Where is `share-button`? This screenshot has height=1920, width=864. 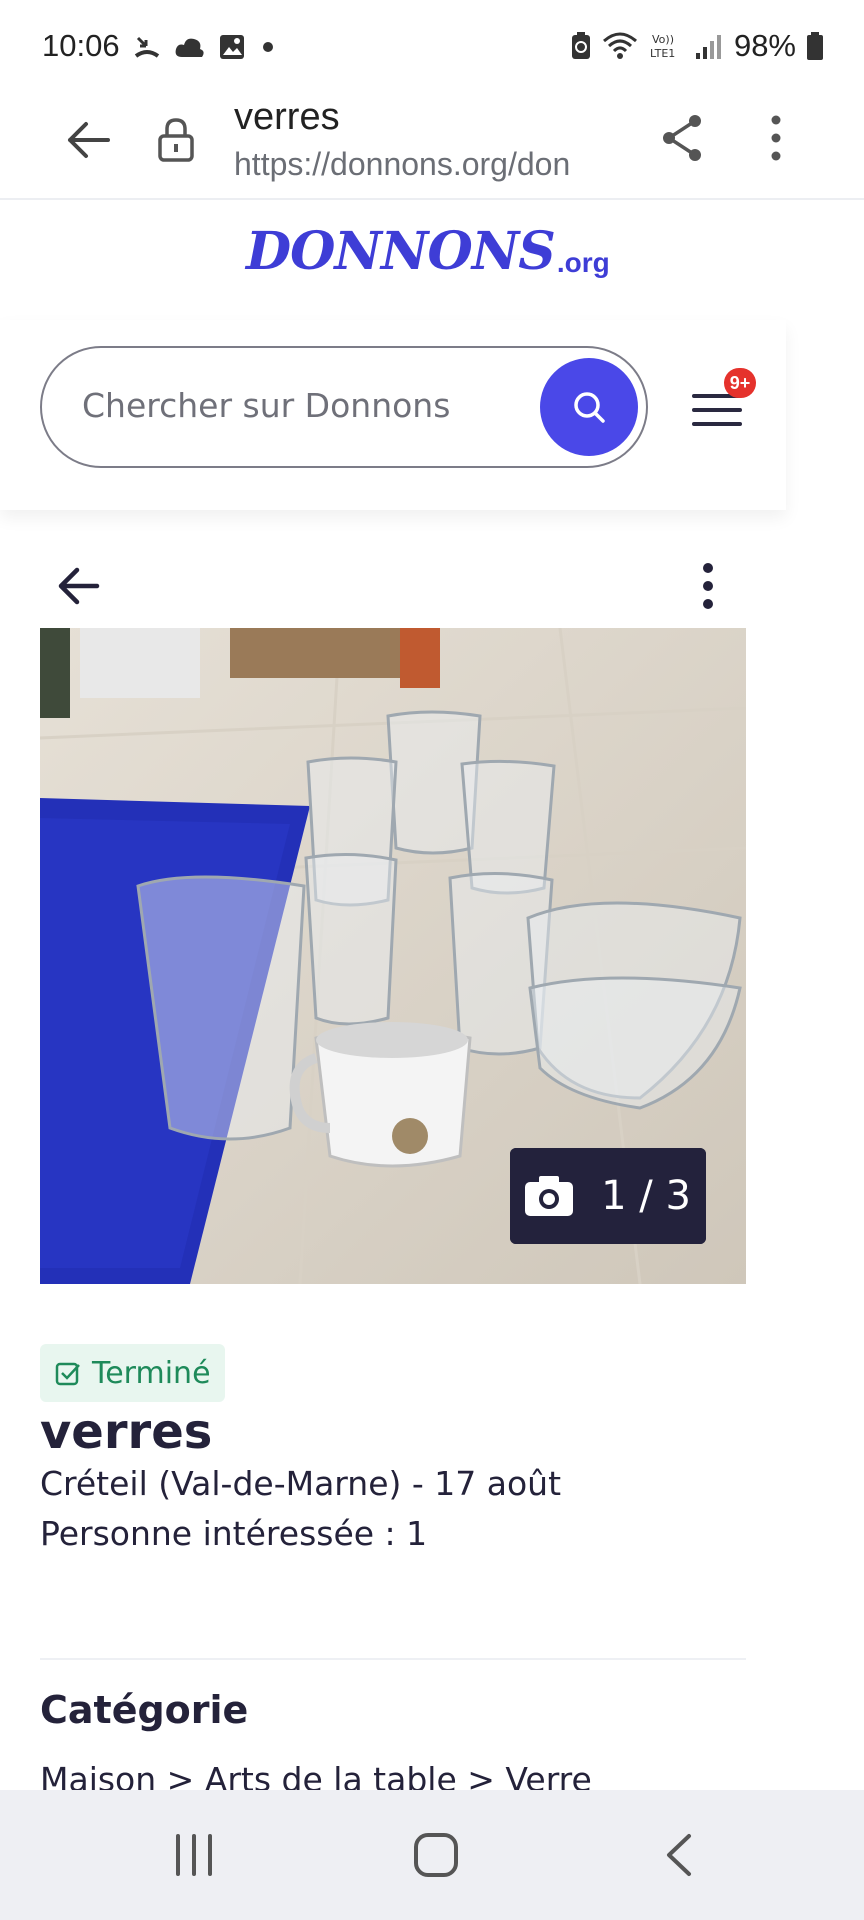
share-button is located at coordinates (682, 138).